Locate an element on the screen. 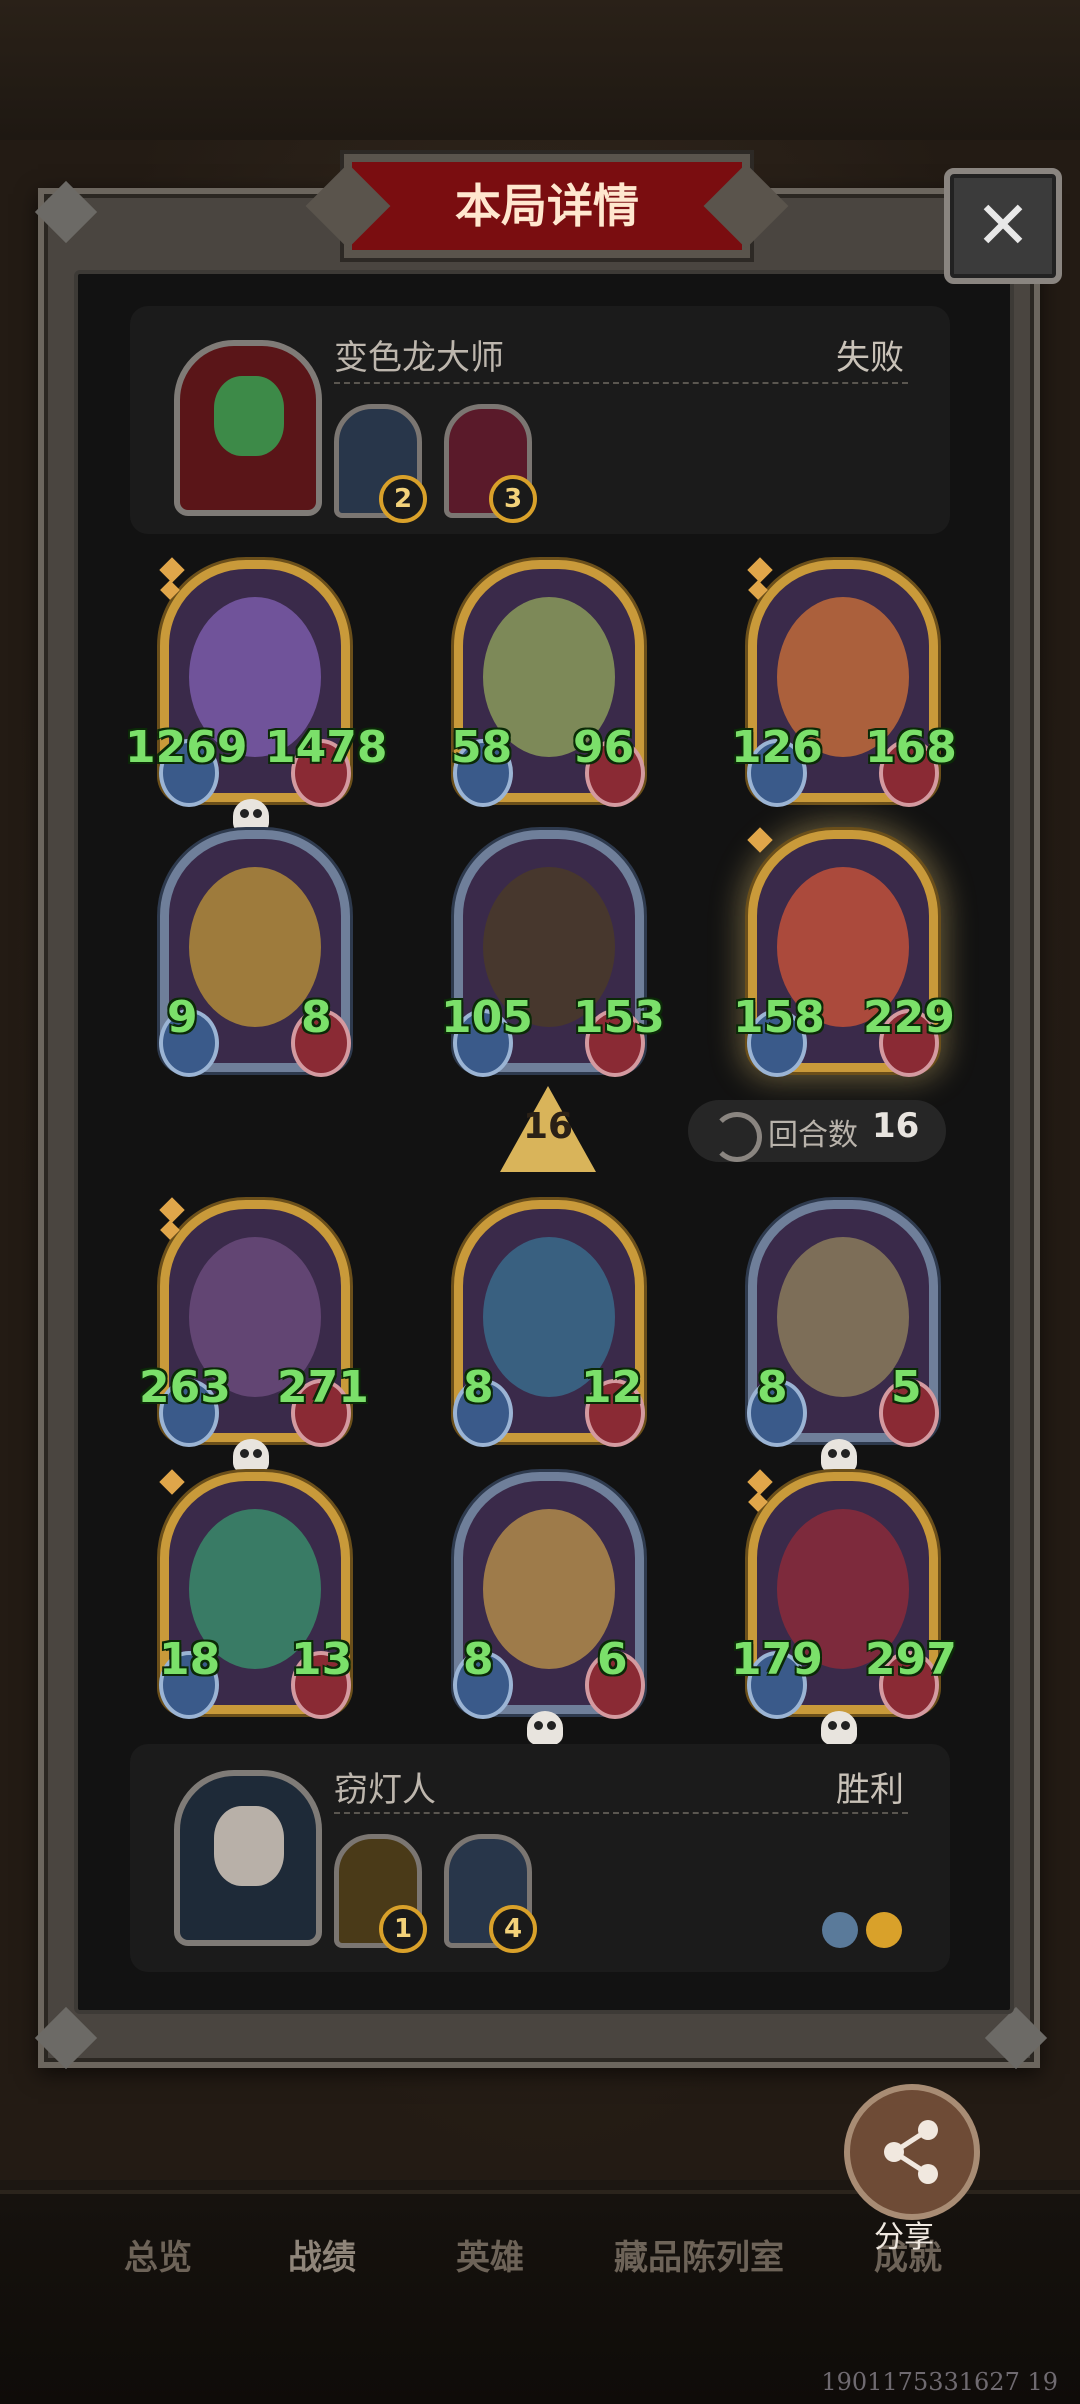 This screenshot has width=1080, height=2404. item-level-badge: 1 is located at coordinates (403, 1929).